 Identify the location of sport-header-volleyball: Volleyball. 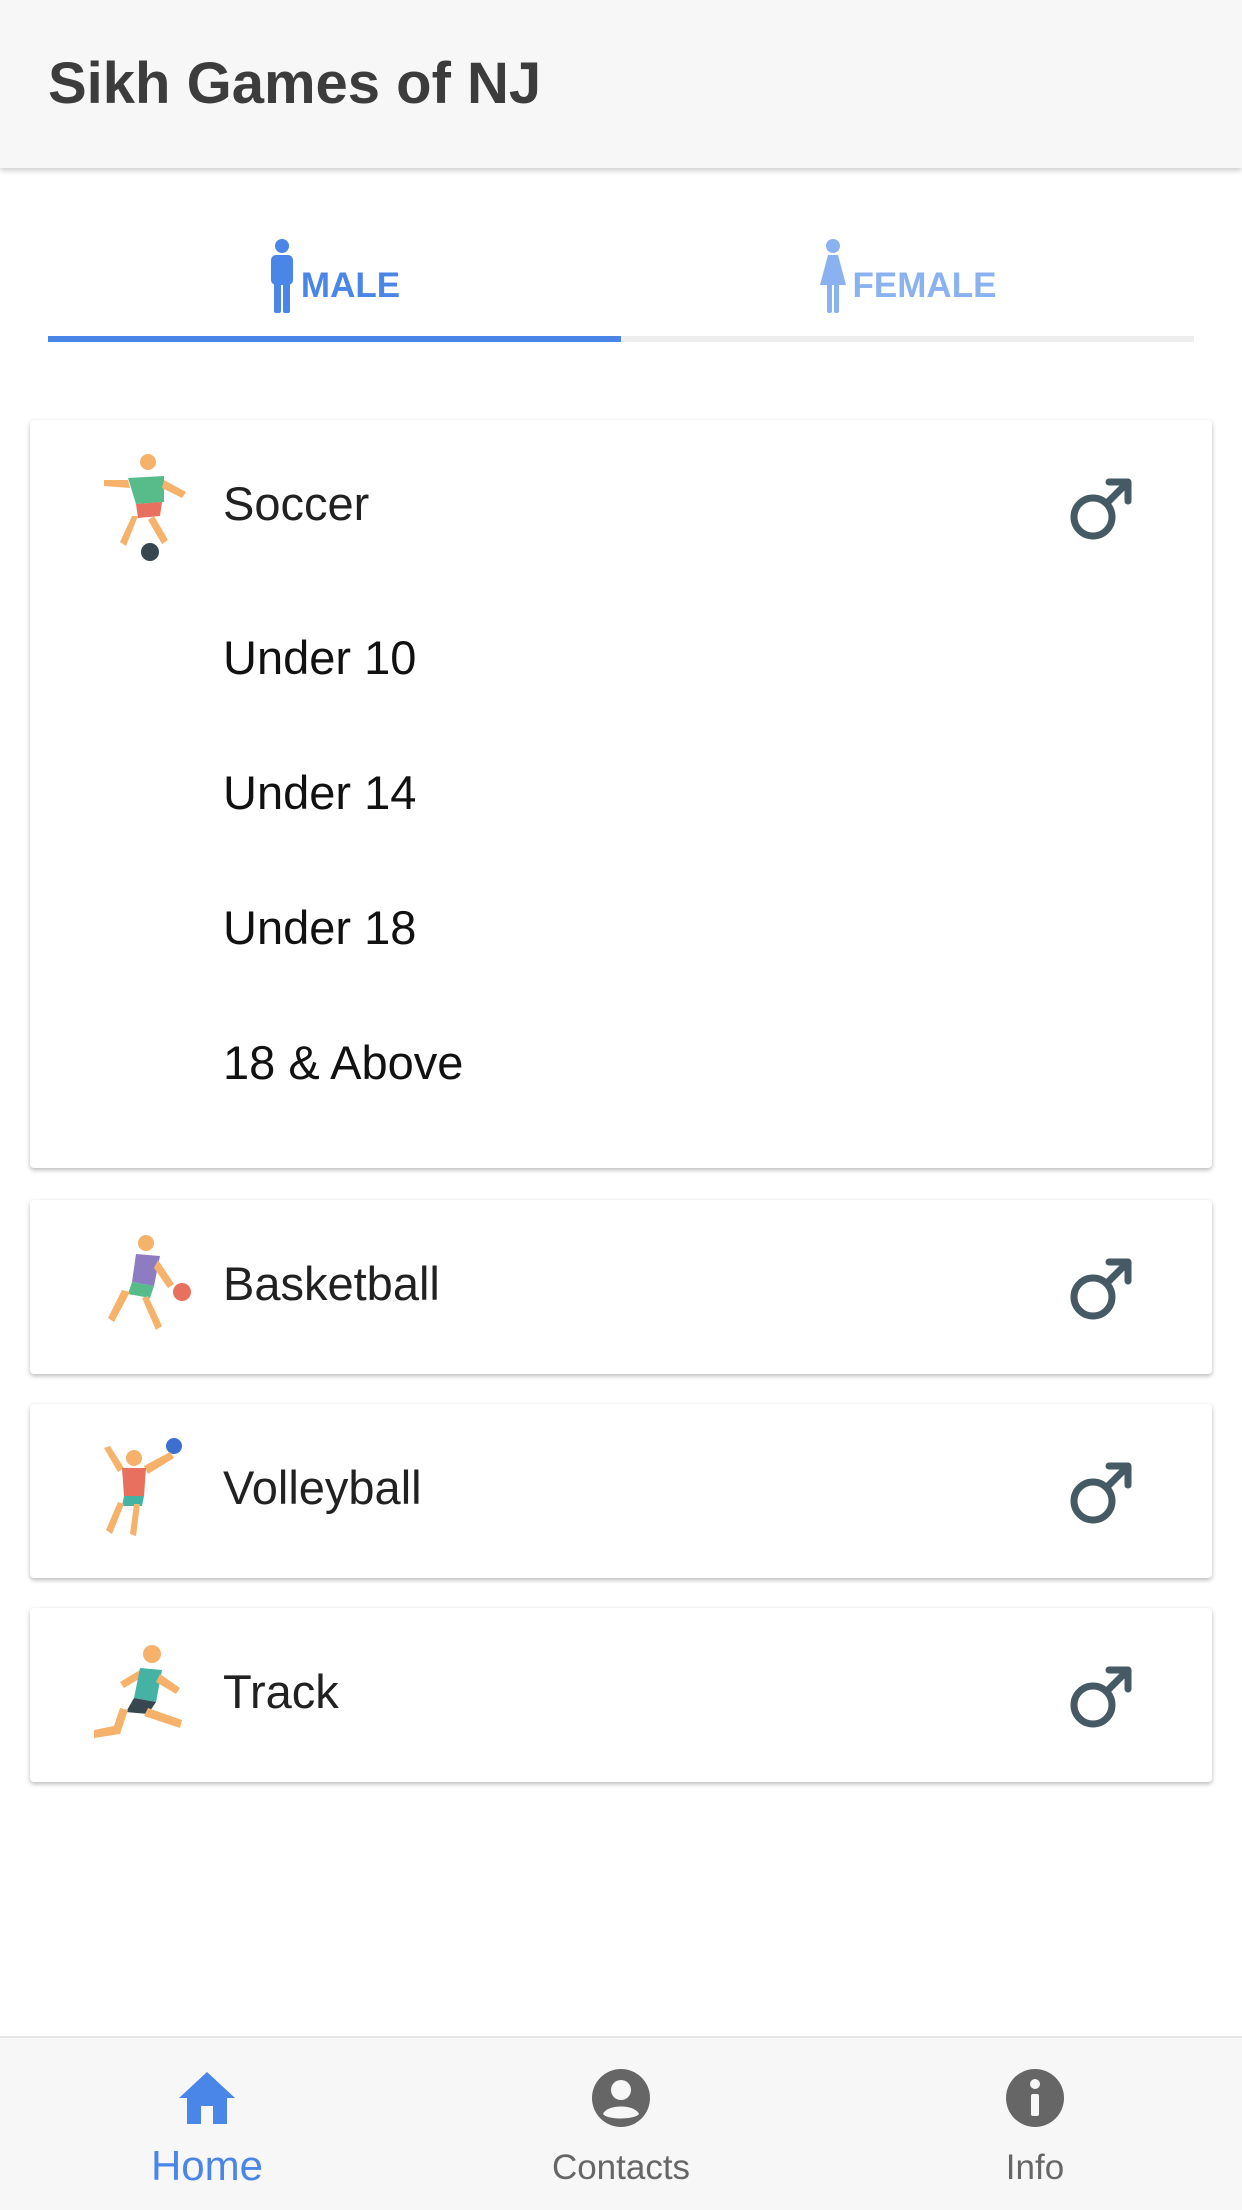
(621, 1492).